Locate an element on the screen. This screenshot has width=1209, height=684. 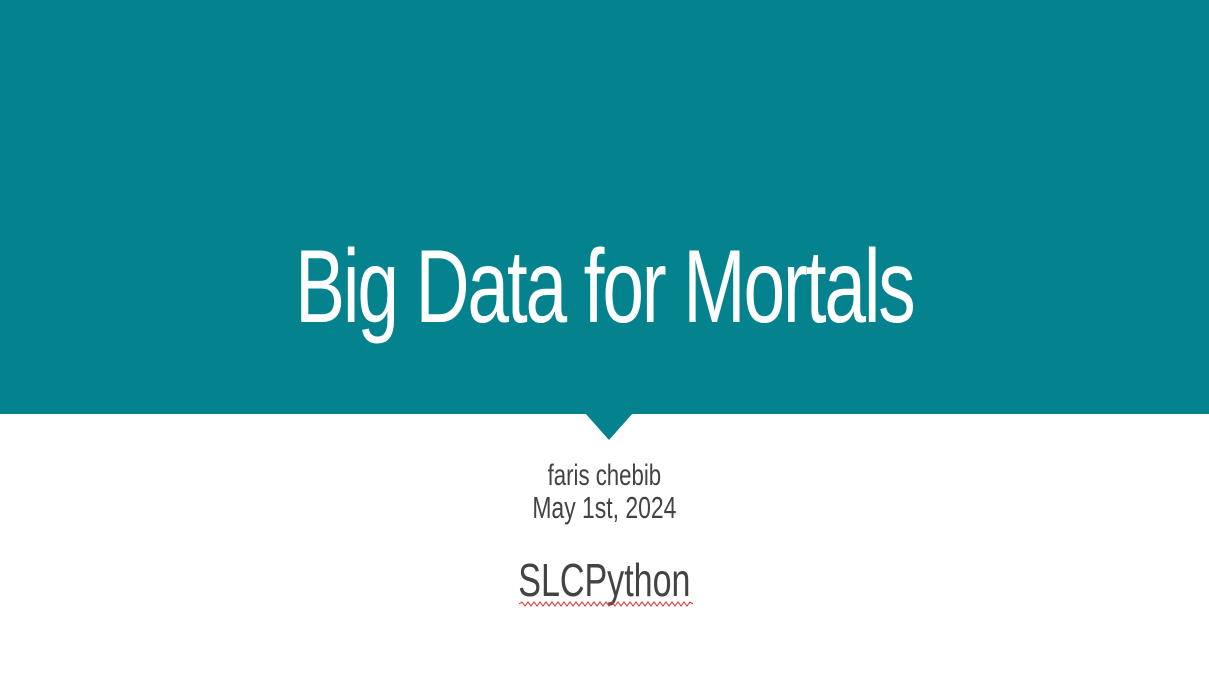
slide-title: Big Data for Mortals is located at coordinates (604, 287).